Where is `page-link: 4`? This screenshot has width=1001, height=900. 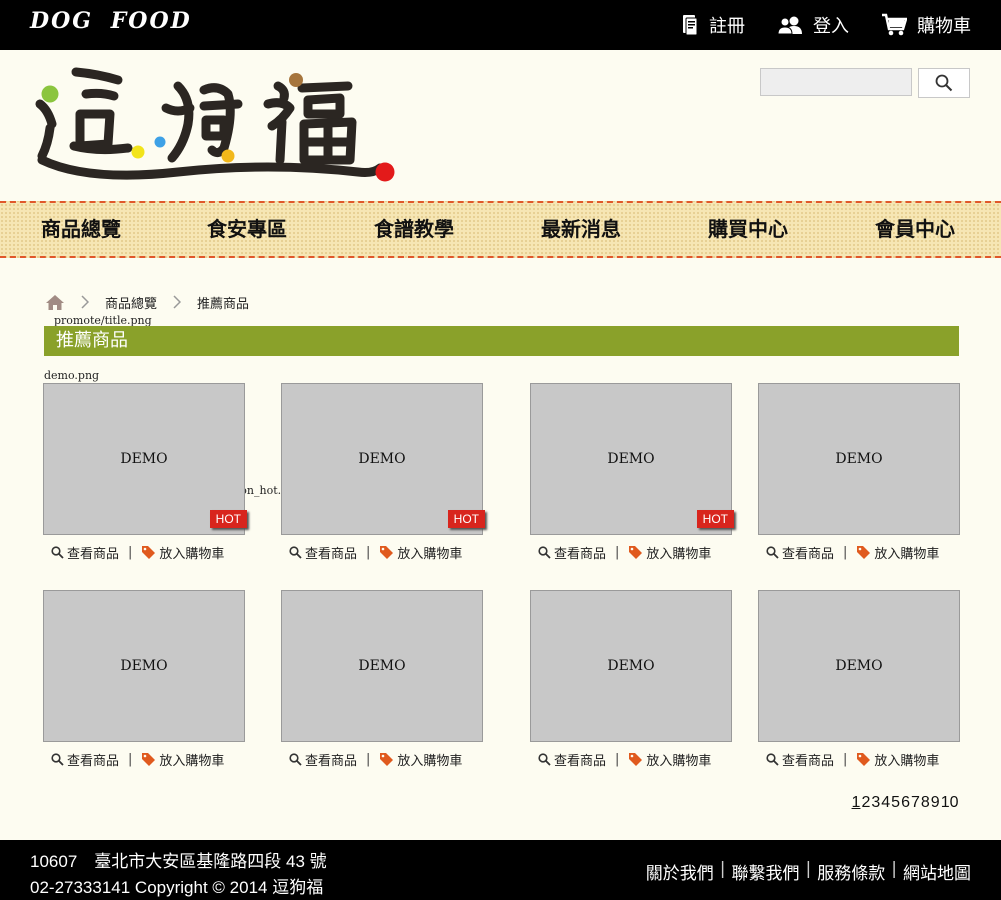
page-link: 4 is located at coordinates (886, 803).